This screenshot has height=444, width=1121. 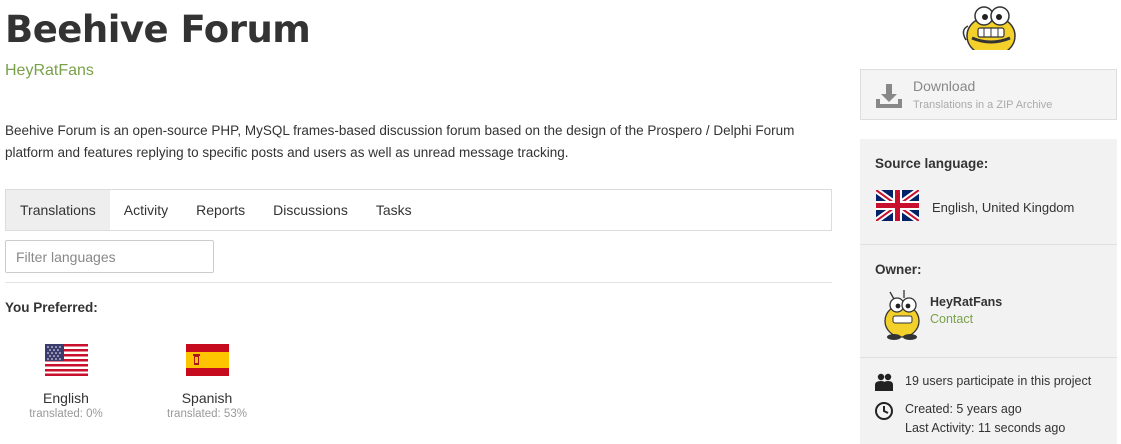 I want to click on tab-translations: Translations, so click(x=58, y=210).